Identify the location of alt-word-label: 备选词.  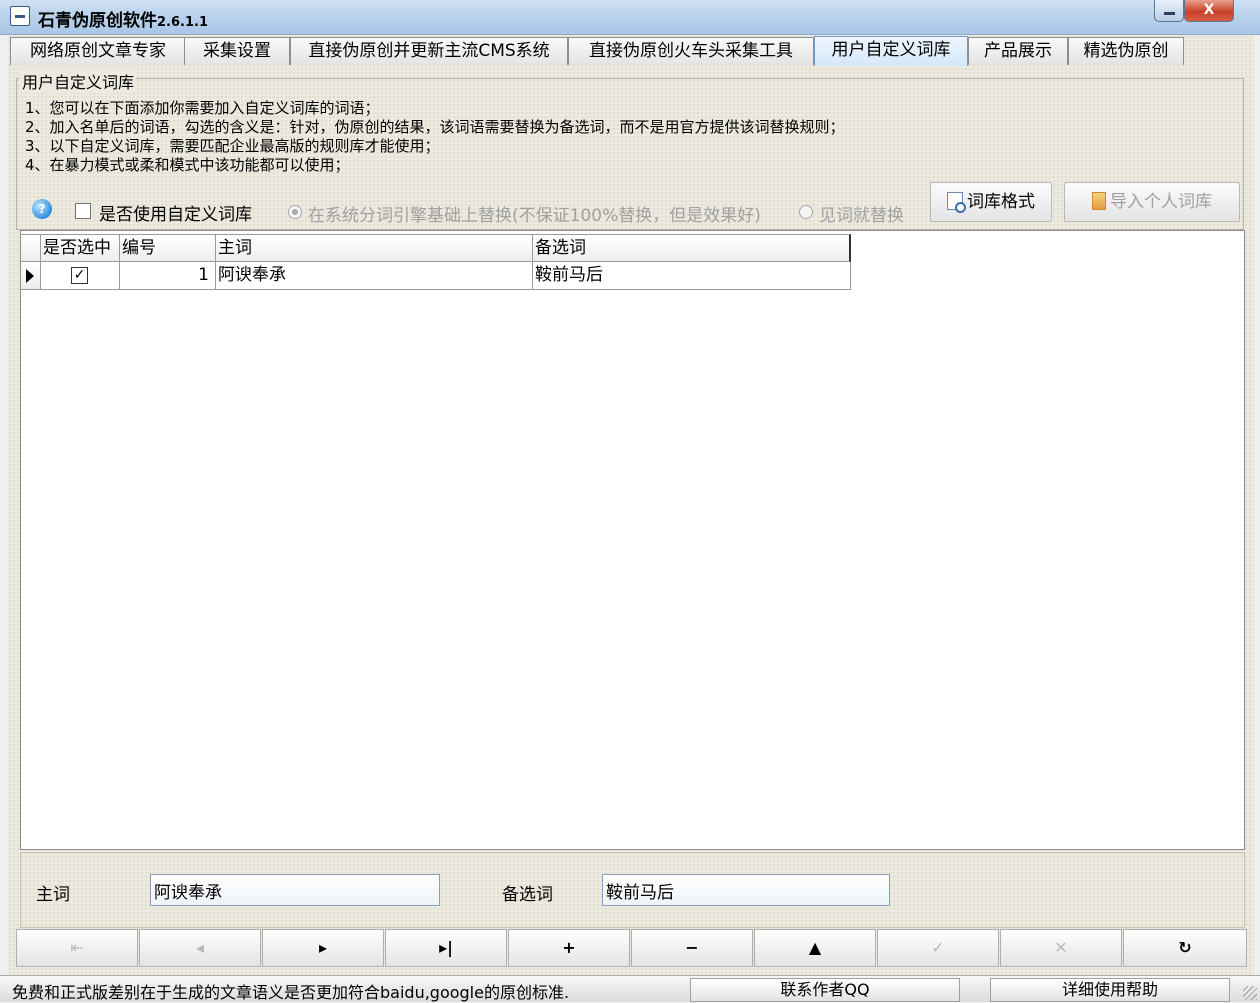
(527, 895).